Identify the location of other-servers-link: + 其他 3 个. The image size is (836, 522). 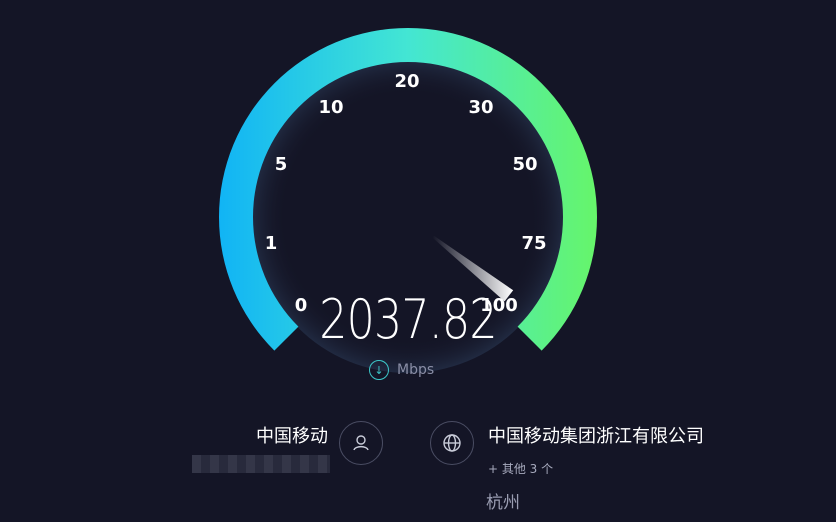
(520, 468).